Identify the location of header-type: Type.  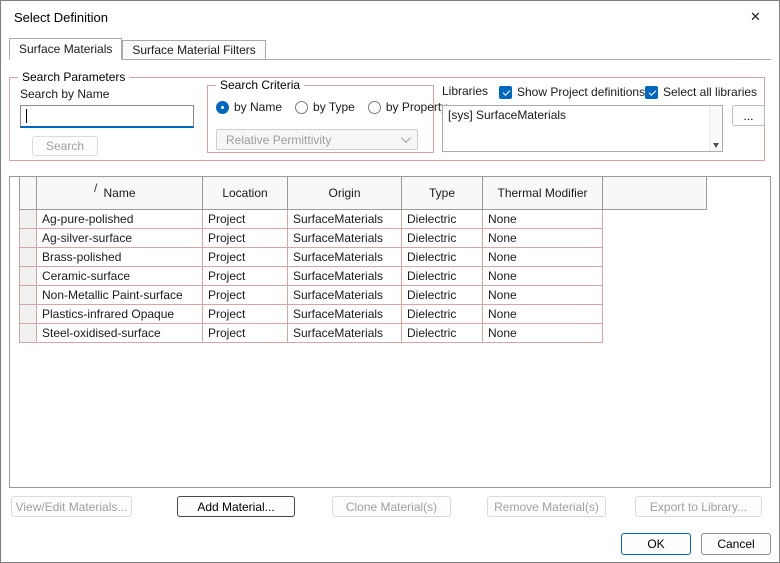
(442, 193).